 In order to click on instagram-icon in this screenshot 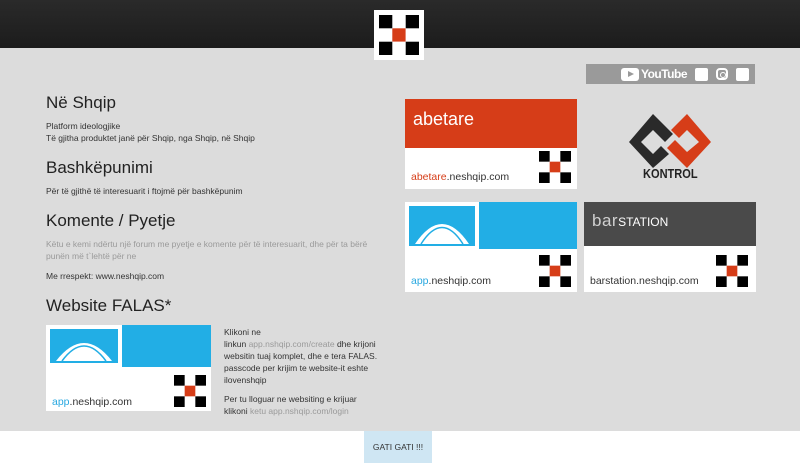, I will do `click(722, 74)`.